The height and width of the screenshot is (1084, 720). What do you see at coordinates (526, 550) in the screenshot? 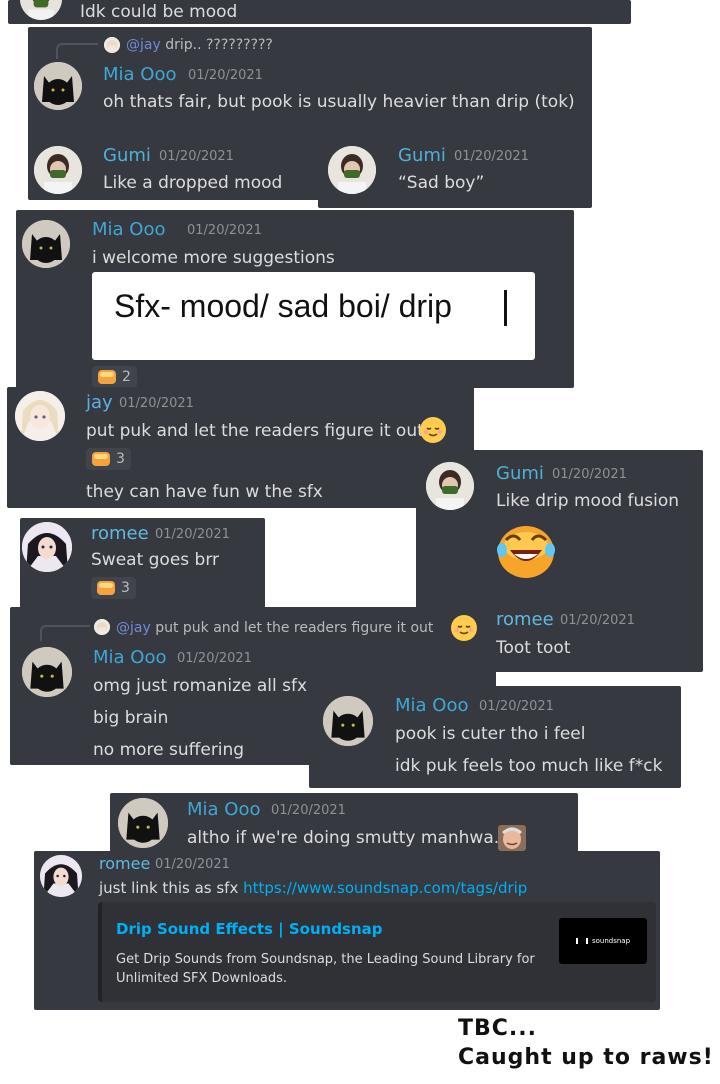
I see `laughing-crying-emoji-icon` at bounding box center [526, 550].